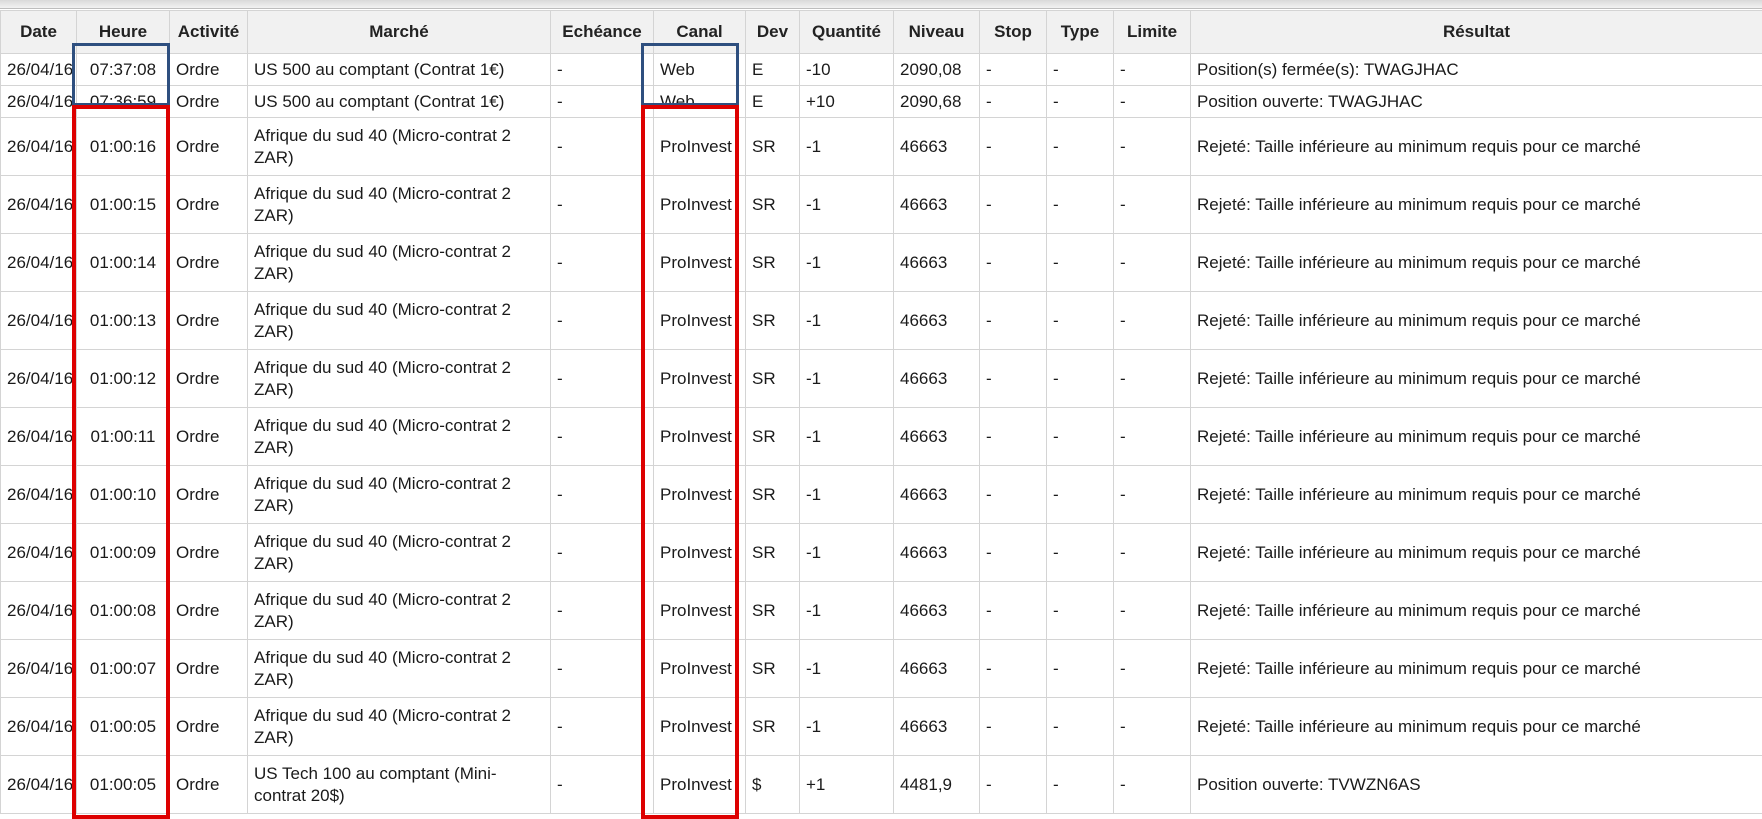 The height and width of the screenshot is (819, 1762). What do you see at coordinates (846, 32) in the screenshot?
I see `col-header-quantite: Quantité` at bounding box center [846, 32].